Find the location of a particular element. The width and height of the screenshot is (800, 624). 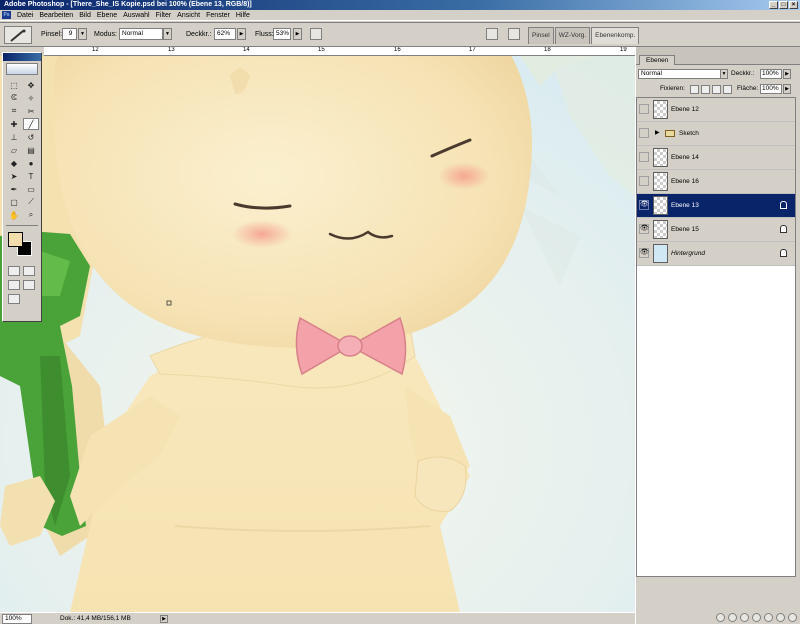

ruler-tick-label: 17 is located at coordinates (472, 50).